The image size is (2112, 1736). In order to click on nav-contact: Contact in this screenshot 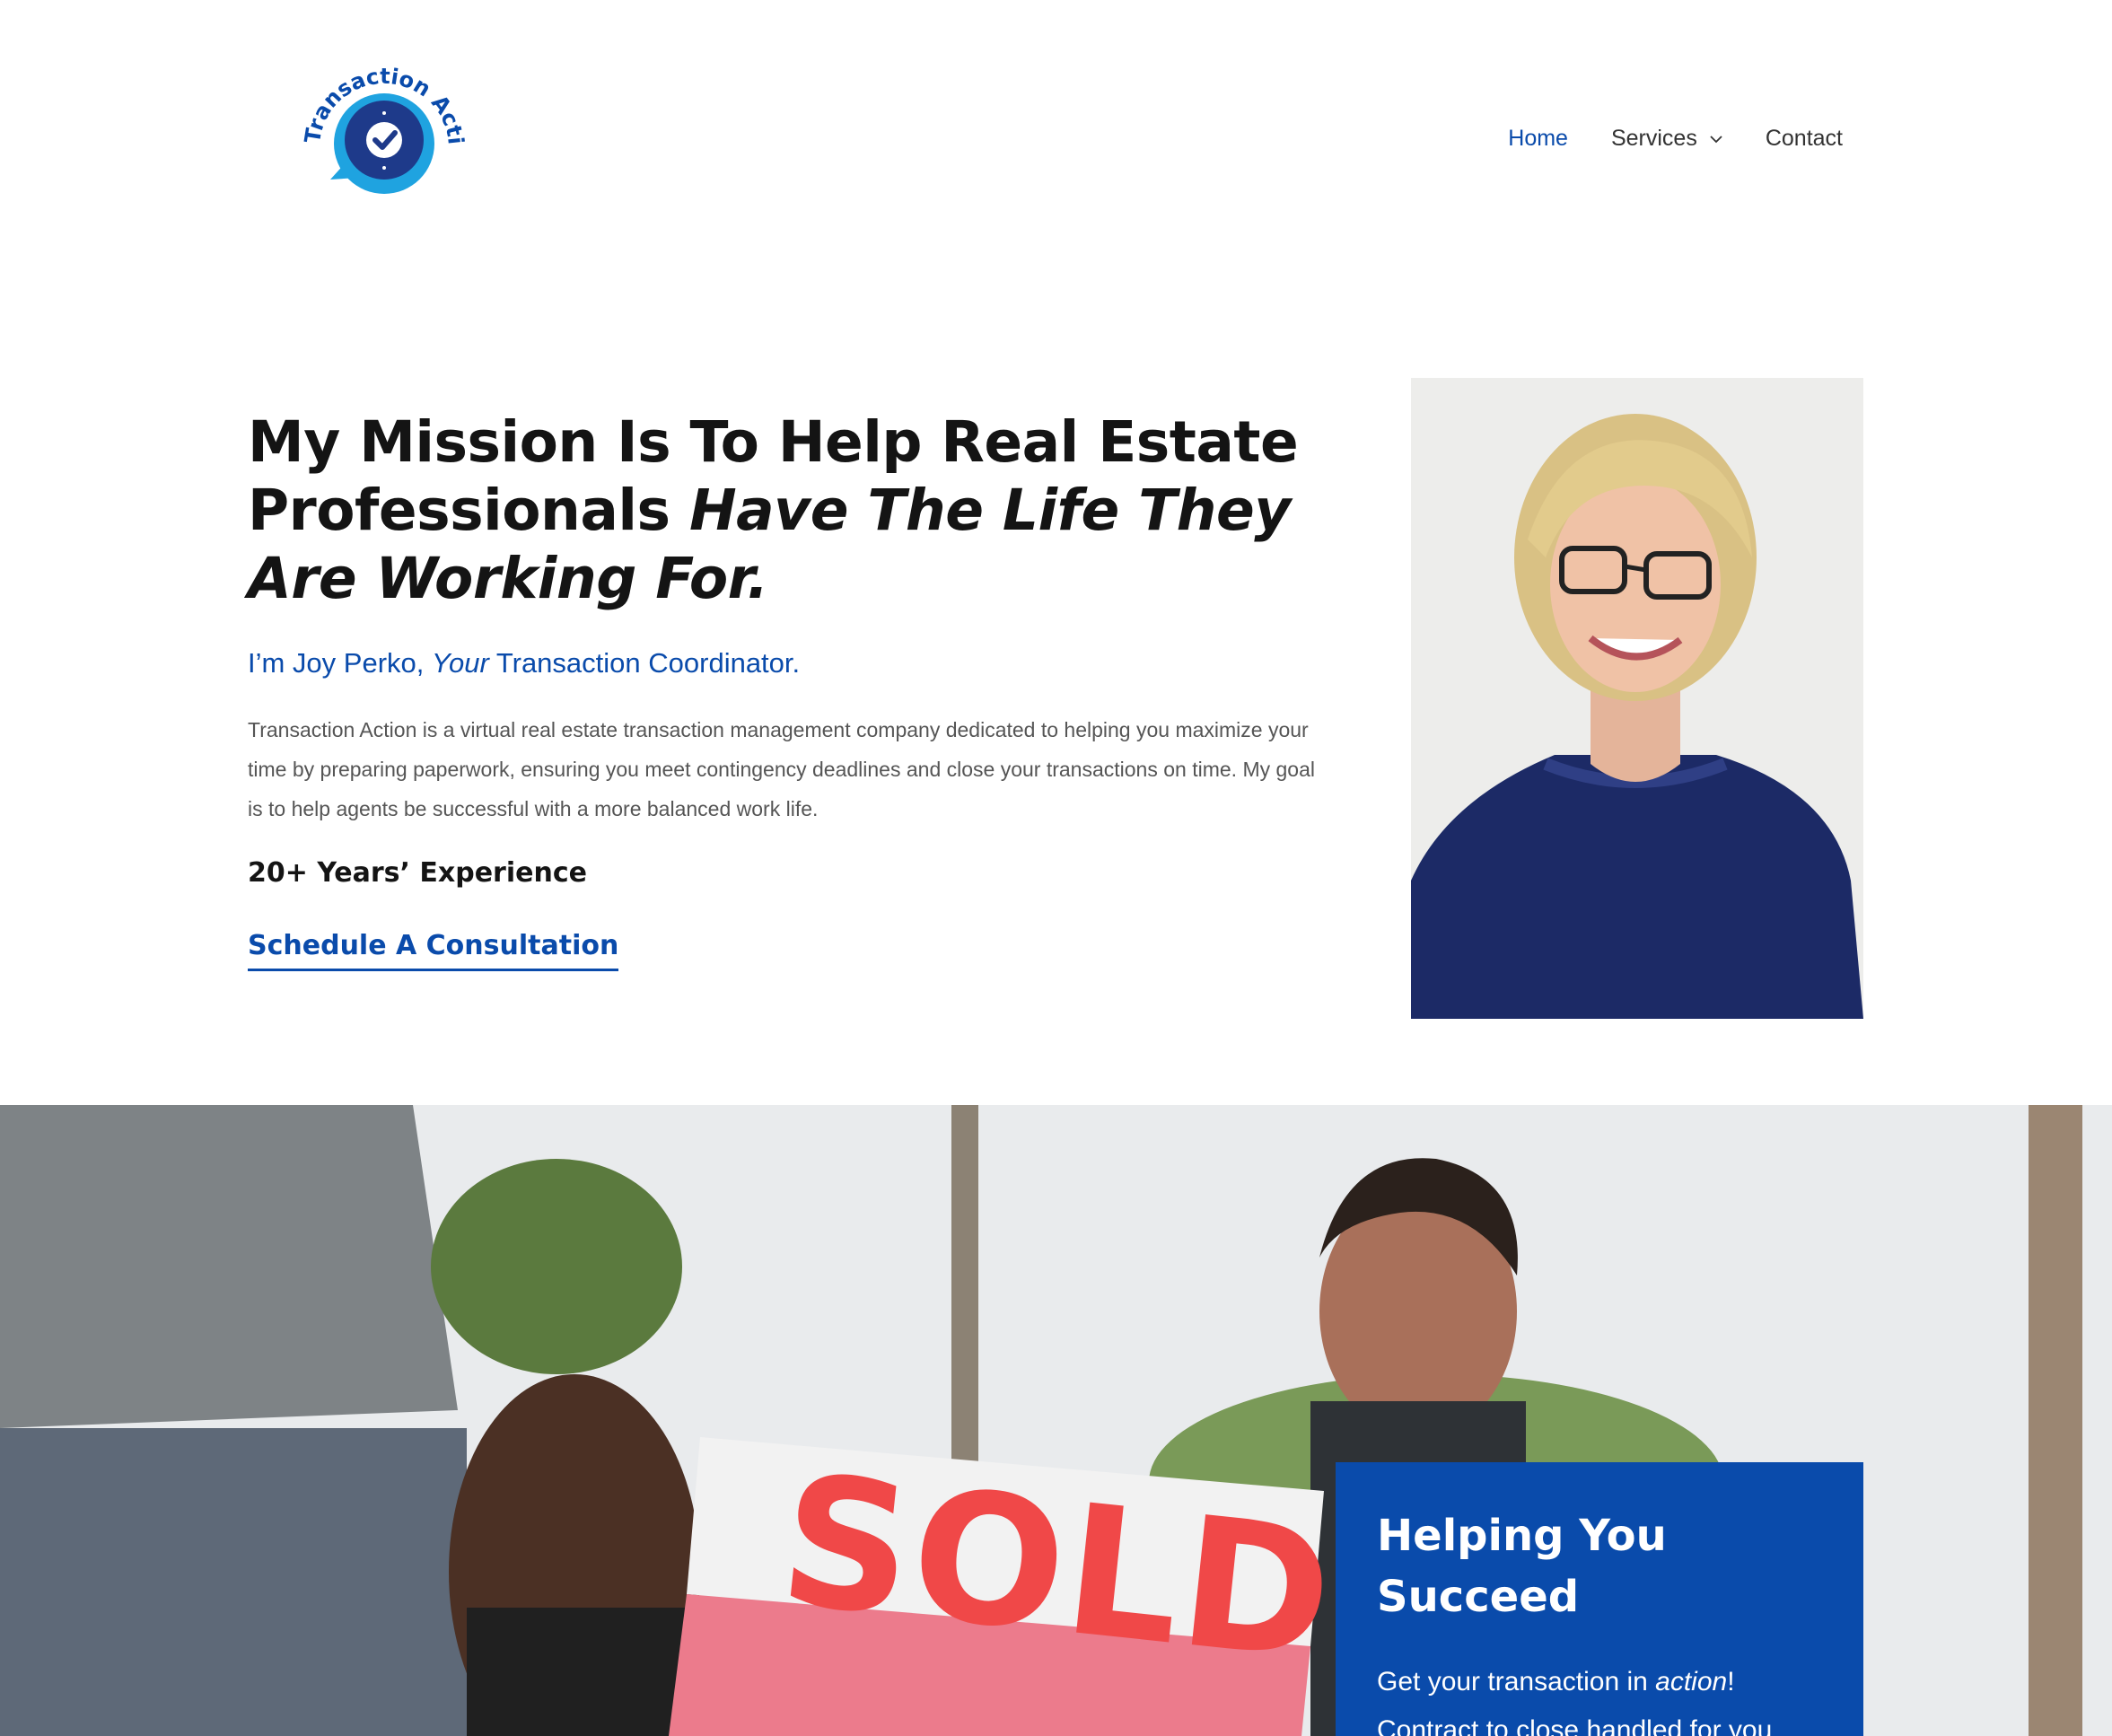, I will do `click(1804, 139)`.